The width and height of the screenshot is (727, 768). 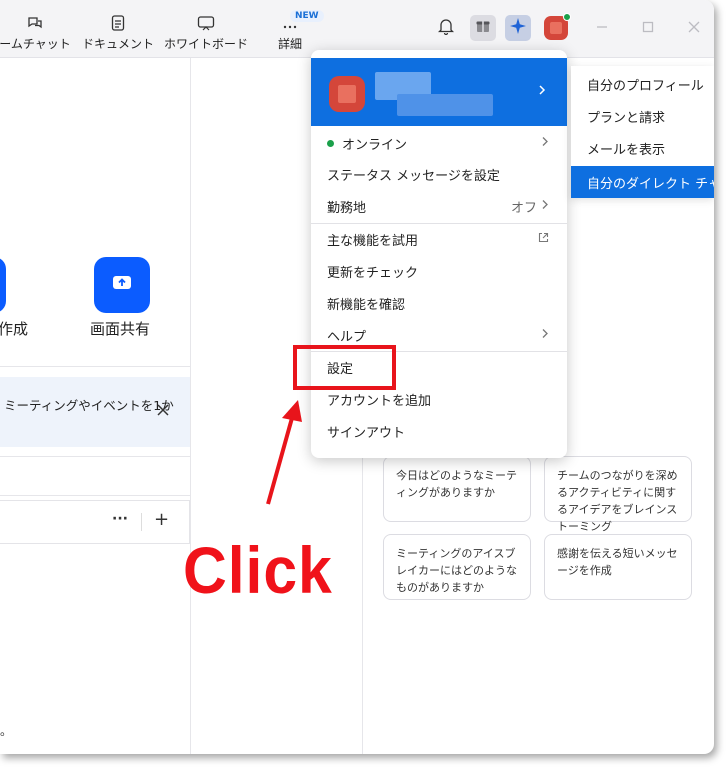 I want to click on footnote-mark: 。, so click(x=6, y=731).